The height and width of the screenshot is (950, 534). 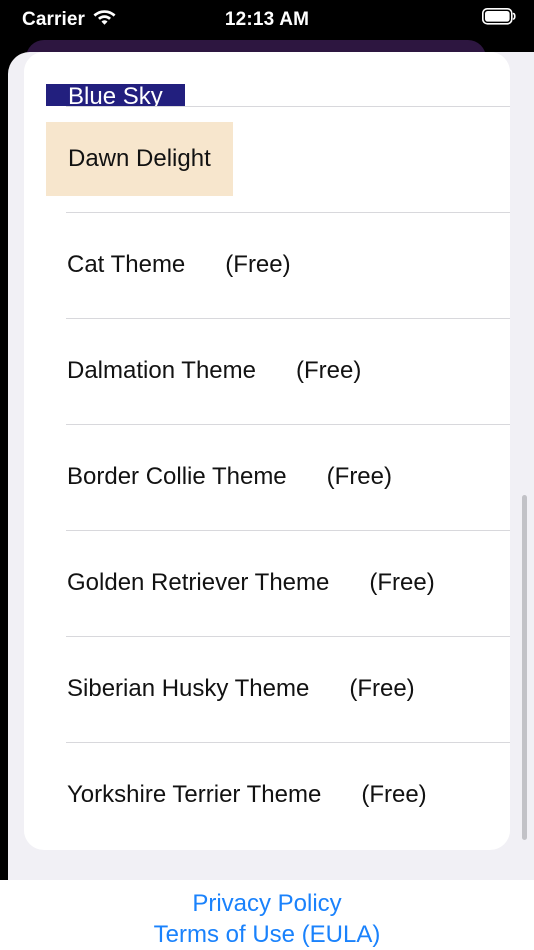 What do you see at coordinates (266, 903) in the screenshot?
I see `privacy-policy-link: Privacy Policy` at bounding box center [266, 903].